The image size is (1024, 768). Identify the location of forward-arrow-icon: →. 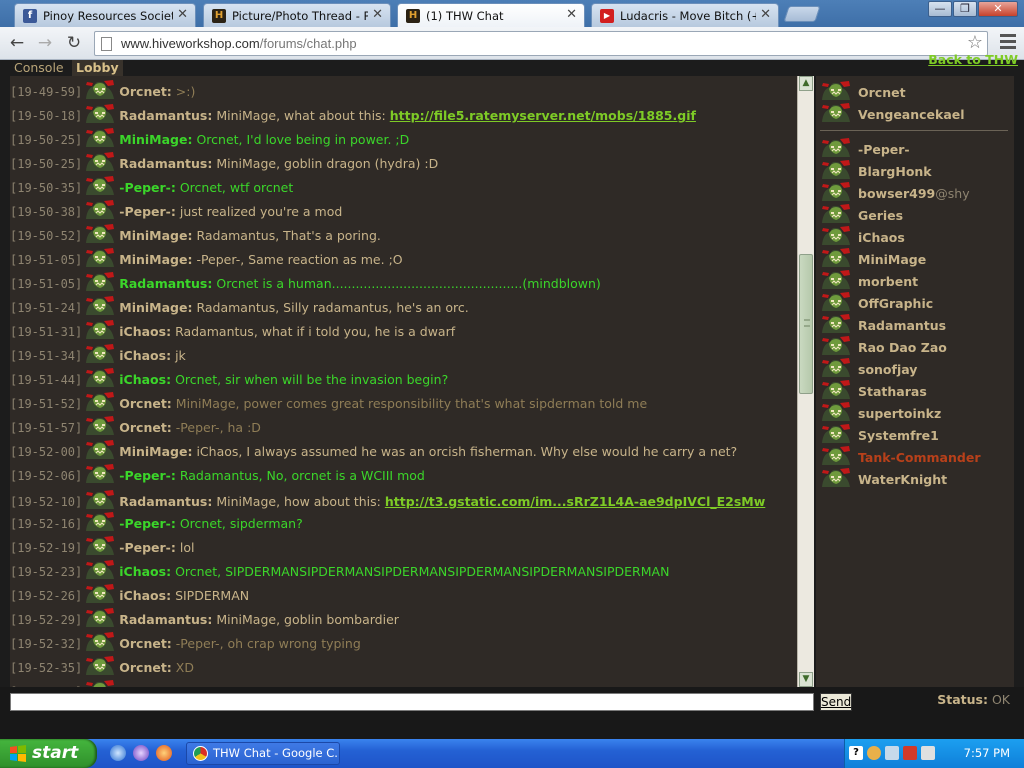
(45, 43).